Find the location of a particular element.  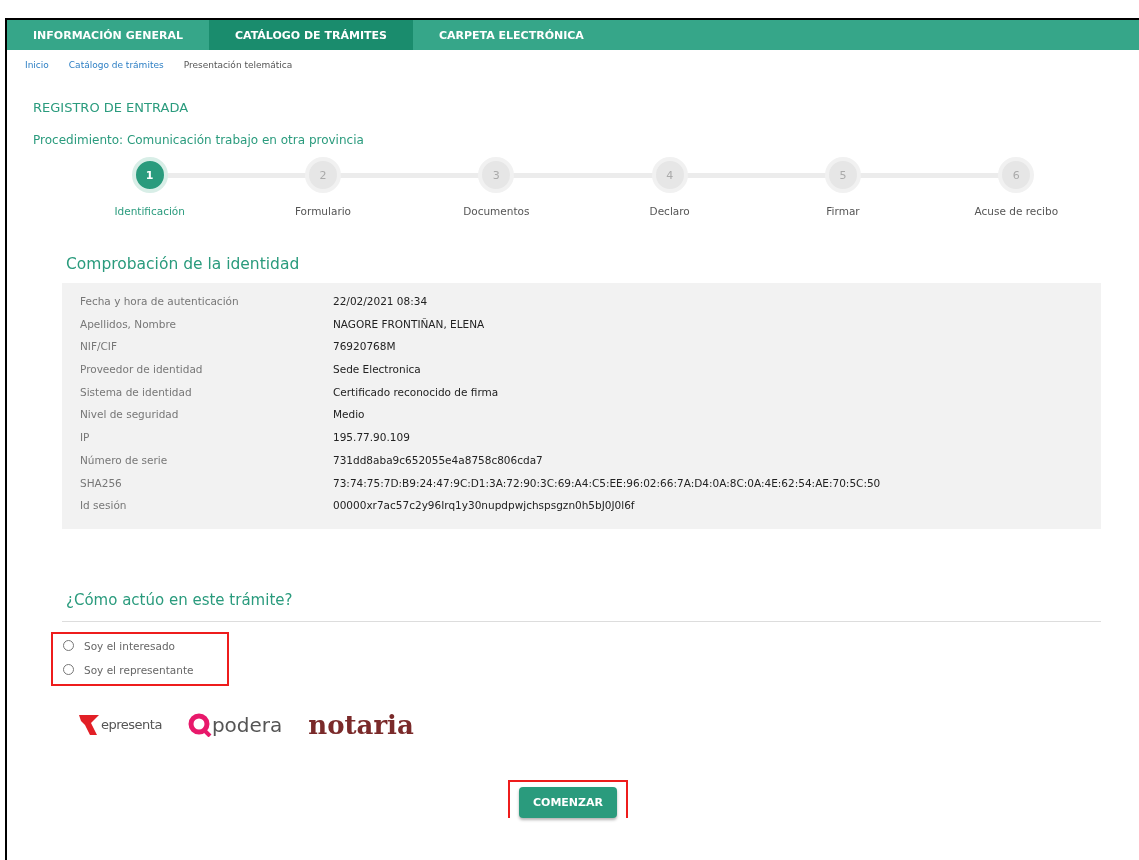

nav-tab: CATÁLOGO DE TRÁMITES is located at coordinates (310, 35).